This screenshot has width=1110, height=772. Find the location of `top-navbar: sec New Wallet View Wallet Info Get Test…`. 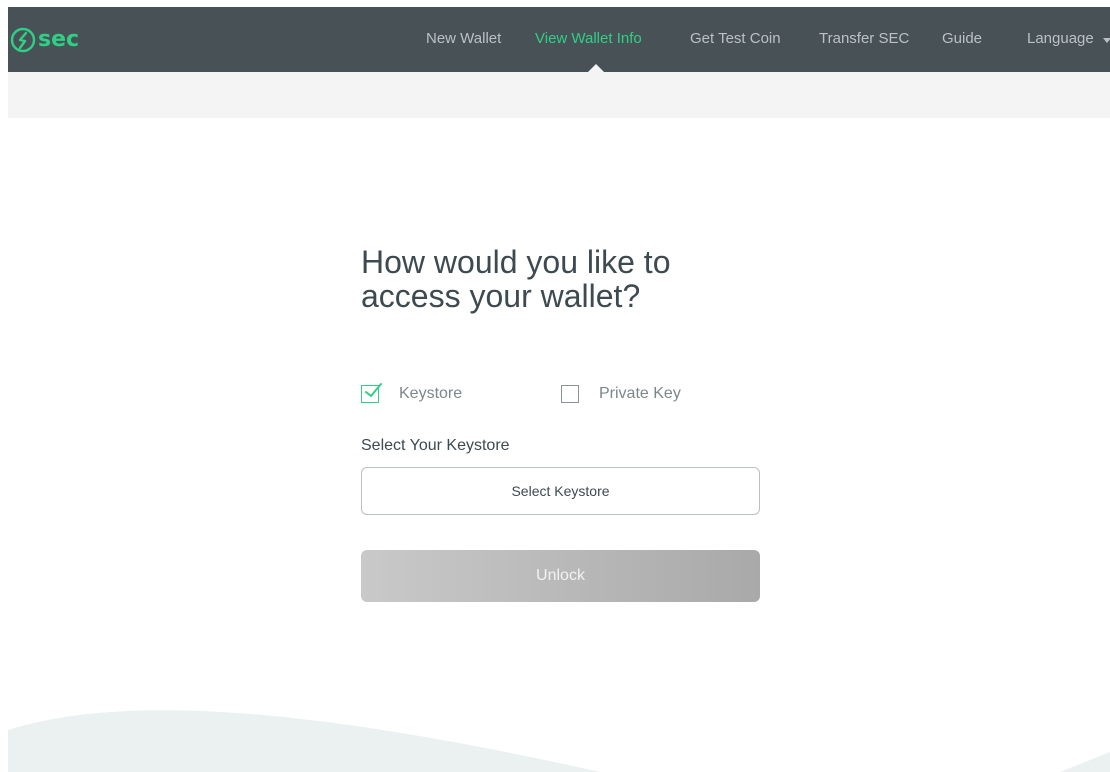

top-navbar: sec New Wallet View Wallet Info Get Test… is located at coordinates (559, 39).